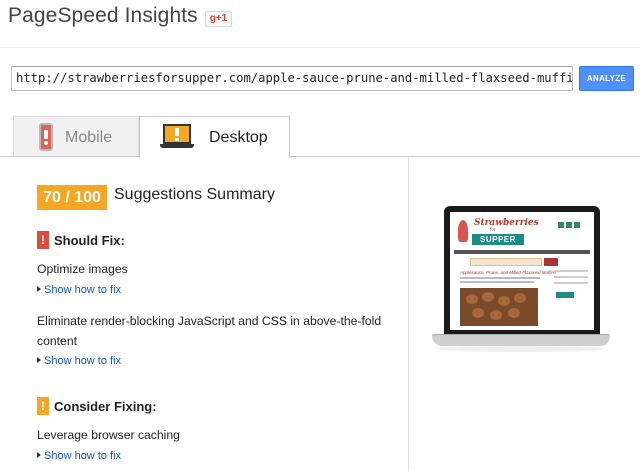 Image resolution: width=640 pixels, height=471 pixels. Describe the element at coordinates (89, 137) in the screenshot. I see `tab-mobile-label: Mobile` at that location.